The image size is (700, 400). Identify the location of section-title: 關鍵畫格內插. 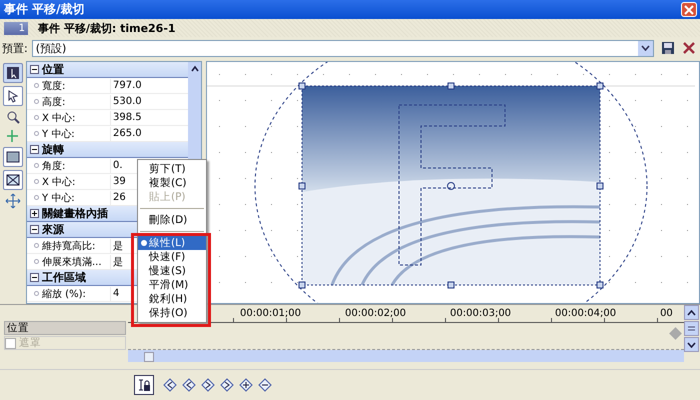
(75, 213).